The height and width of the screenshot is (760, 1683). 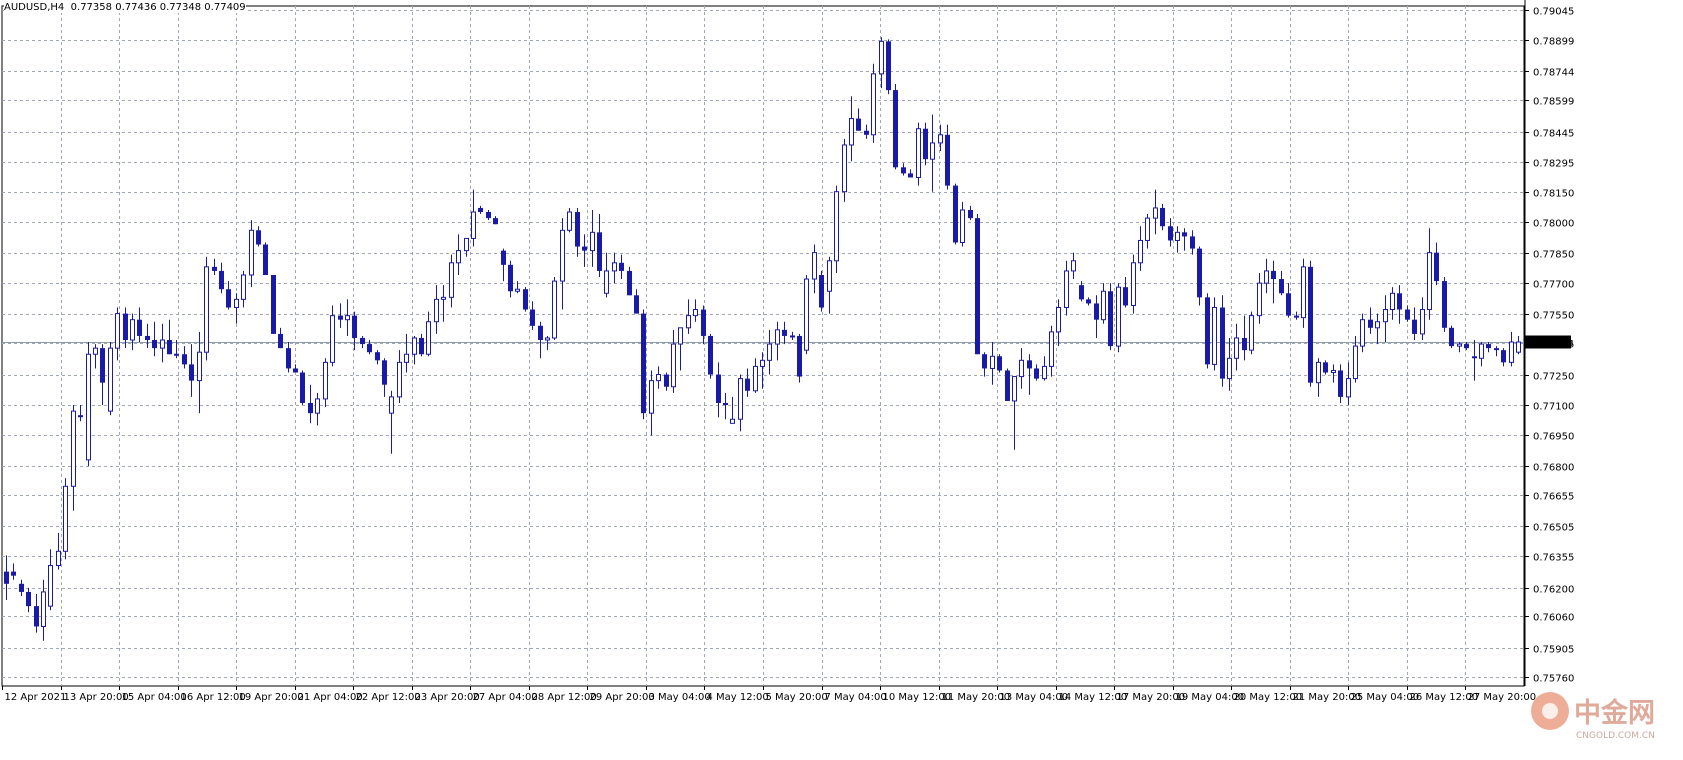 What do you see at coordinates (91, 7) in the screenshot?
I see `open-value: 0.77358` at bounding box center [91, 7].